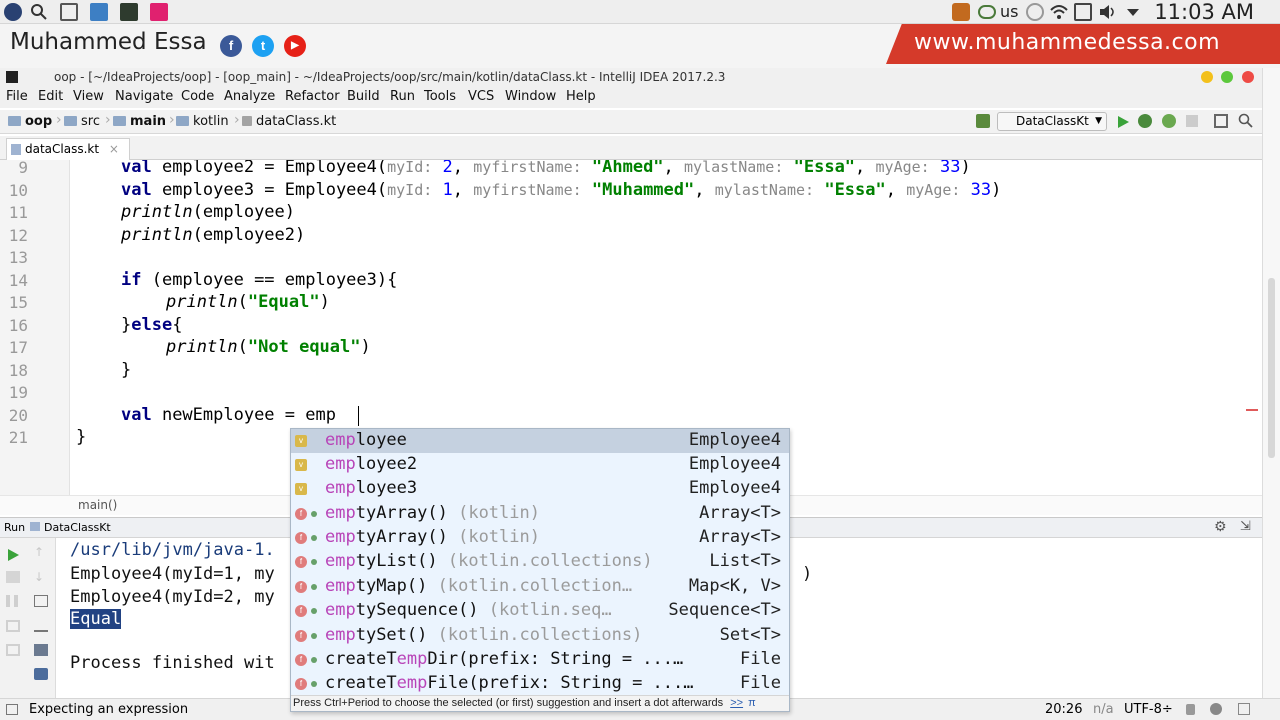  Describe the element at coordinates (88, 96) in the screenshot. I see `menu-view: View` at that location.